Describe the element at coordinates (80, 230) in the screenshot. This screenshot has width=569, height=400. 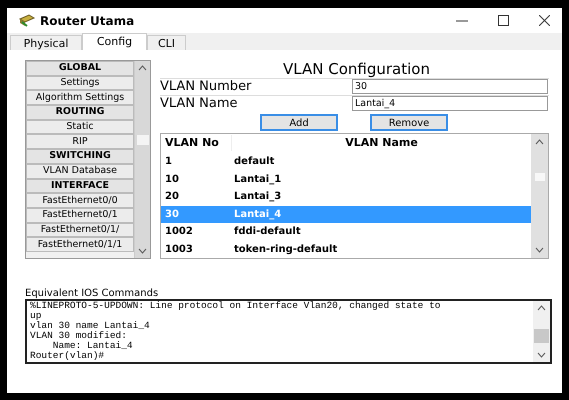
I see `sidebar-item: FastEthernet0/1/` at that location.